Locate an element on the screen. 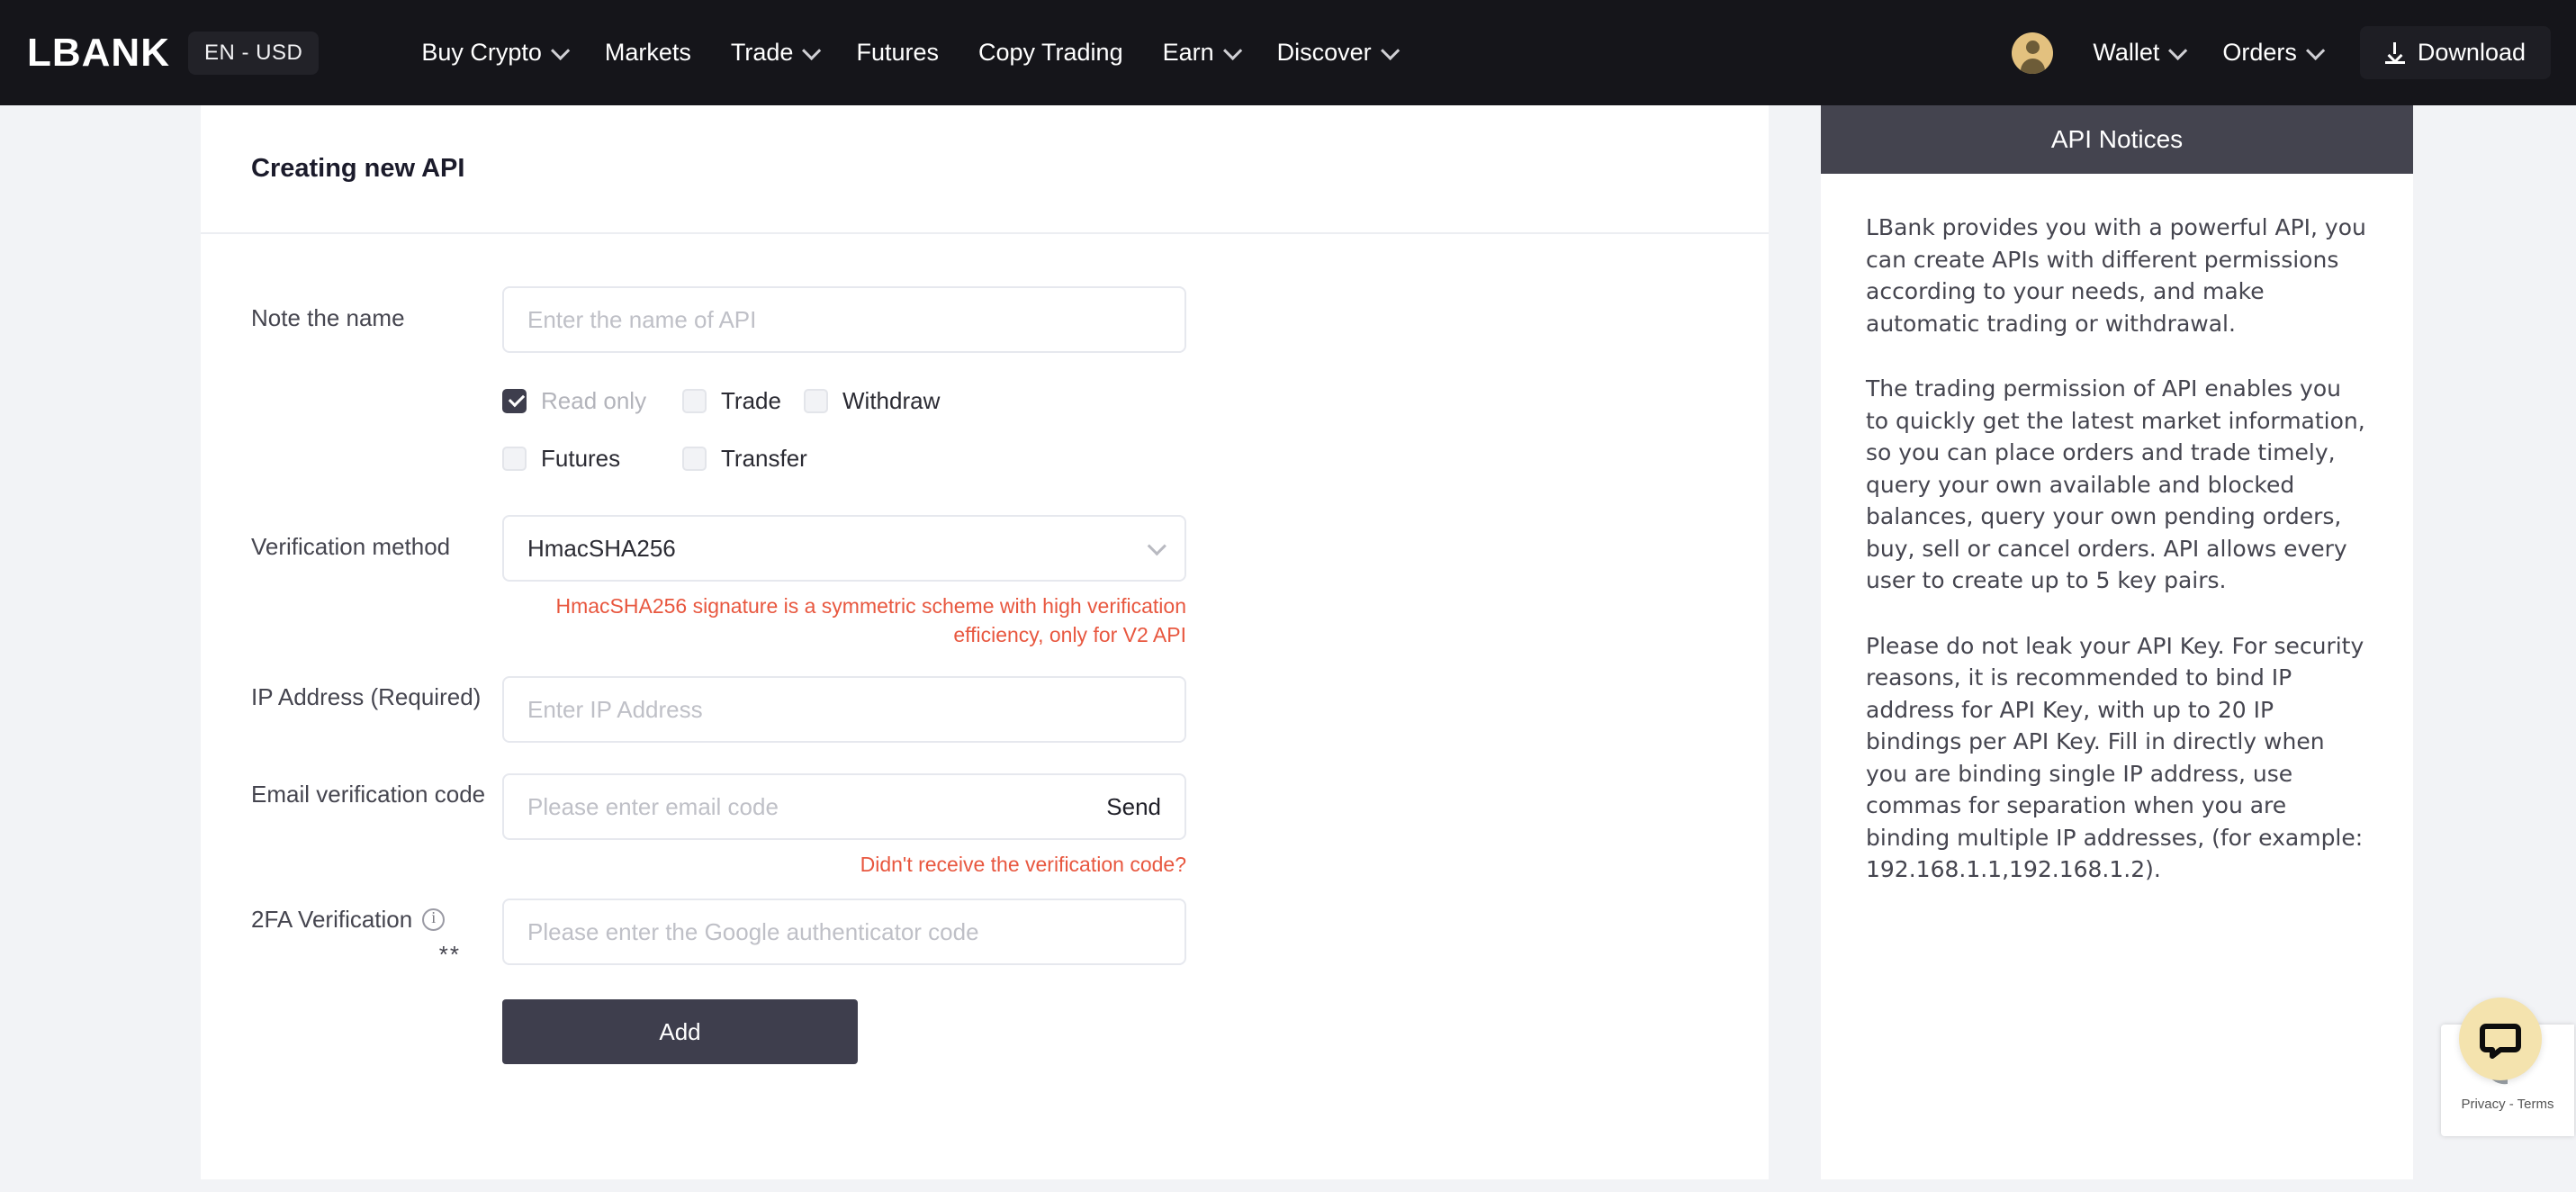  permission-label-transfer: Transfer is located at coordinates (764, 458).